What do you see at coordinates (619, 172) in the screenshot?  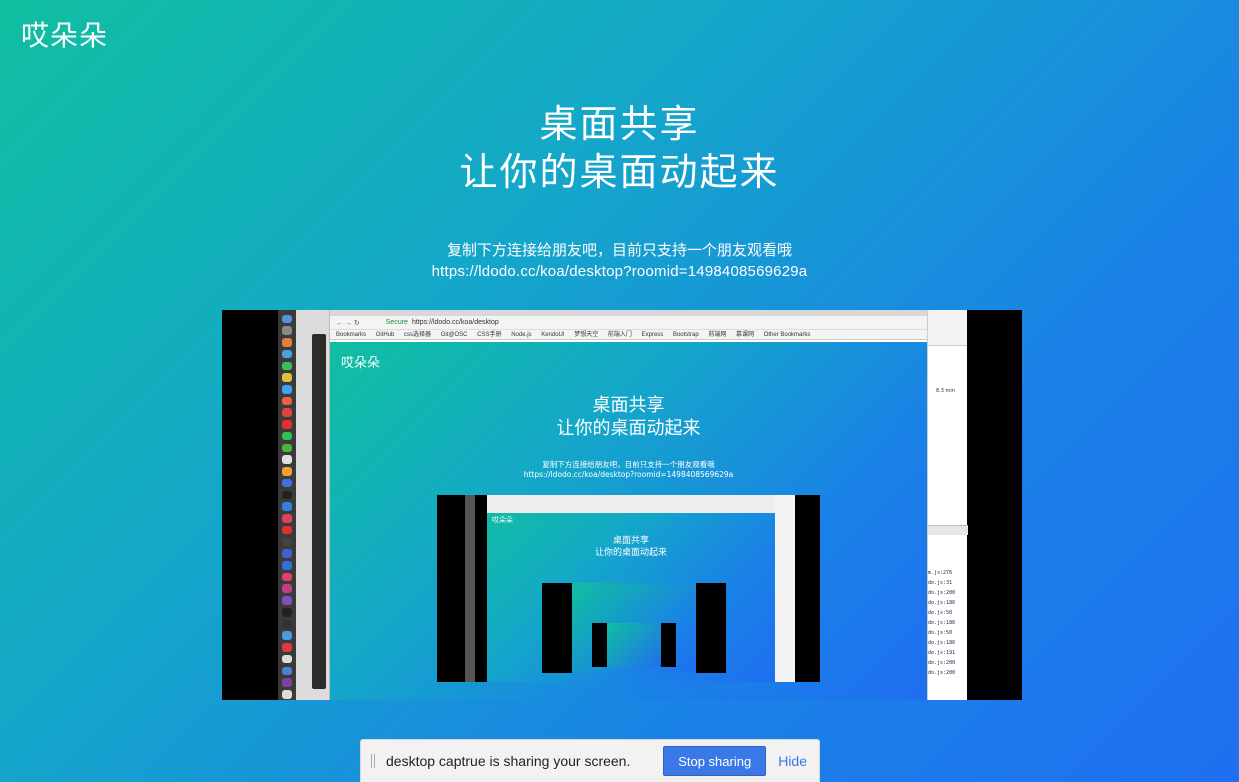 I see `hero-subtitle: 让你的桌面动起来` at bounding box center [619, 172].